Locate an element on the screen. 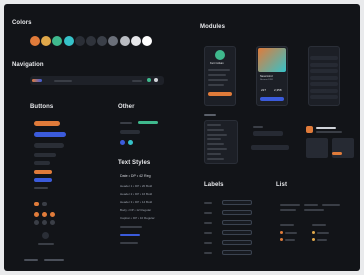 The width and height of the screenshot is (364, 275). heart-icon is located at coordinates (44, 214).